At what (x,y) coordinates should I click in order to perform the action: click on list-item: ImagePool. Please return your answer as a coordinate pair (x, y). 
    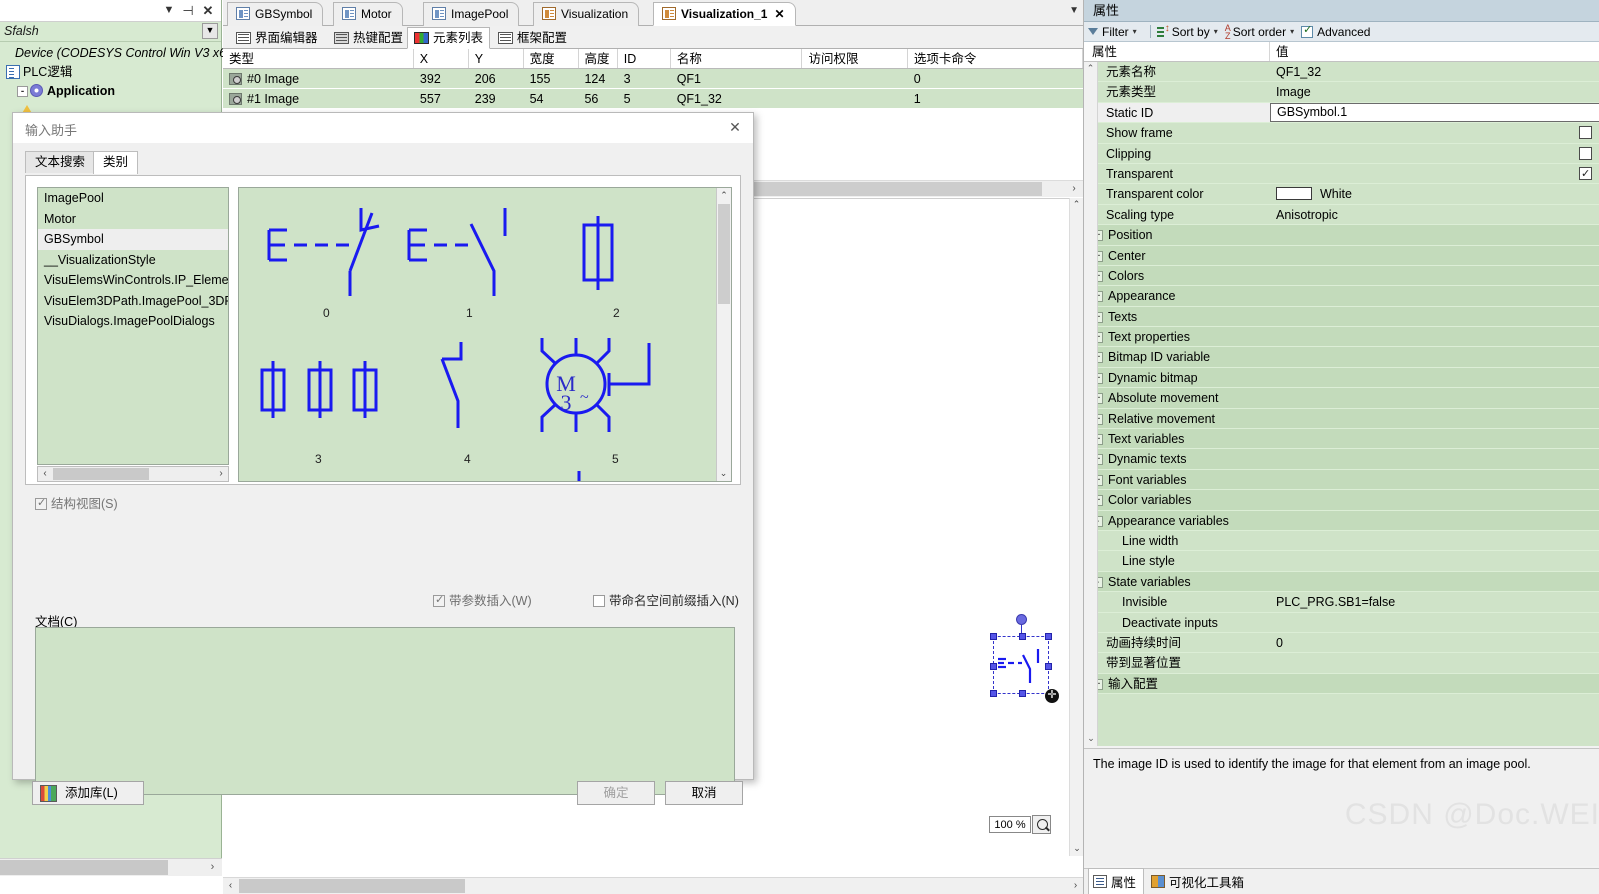
    Looking at the image, I should click on (133, 198).